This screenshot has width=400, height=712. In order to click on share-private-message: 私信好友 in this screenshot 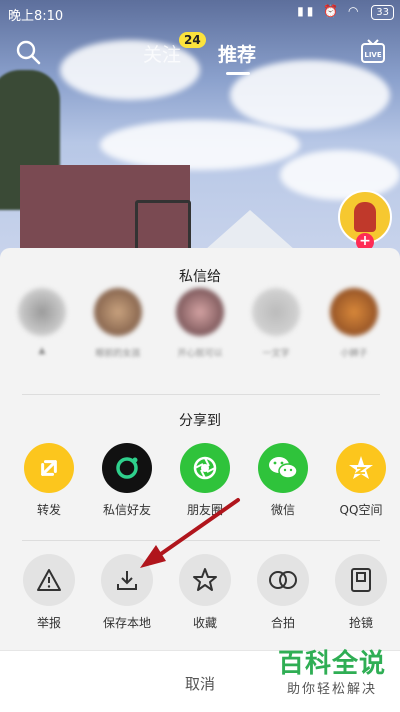, I will do `click(127, 480)`.